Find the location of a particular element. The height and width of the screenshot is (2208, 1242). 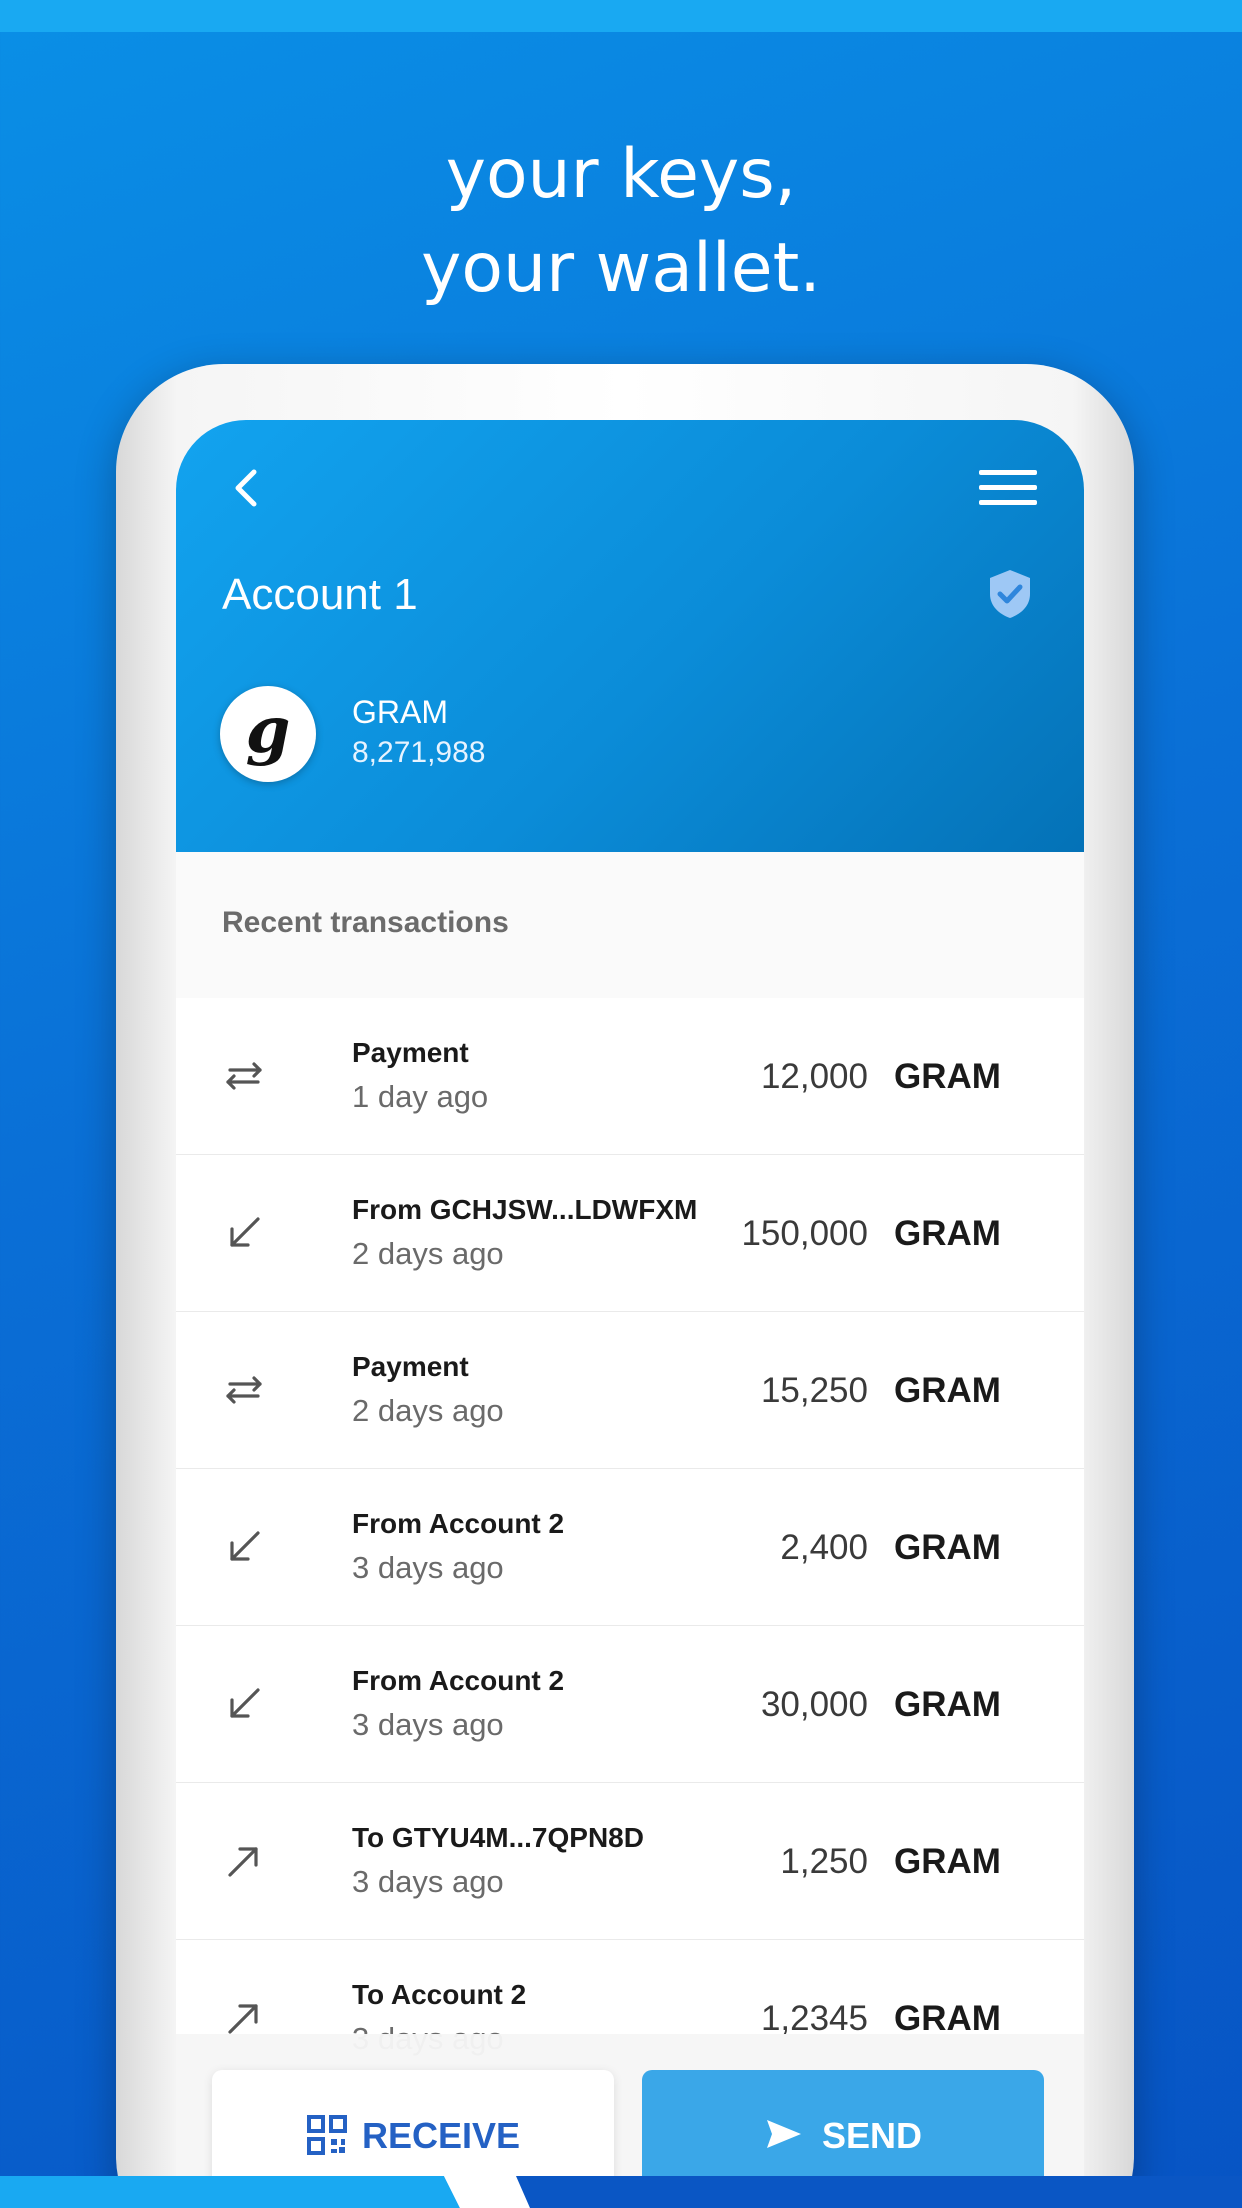

transaction-row: Payment 2 days ago 15,250 GRAM is located at coordinates (630, 1390).